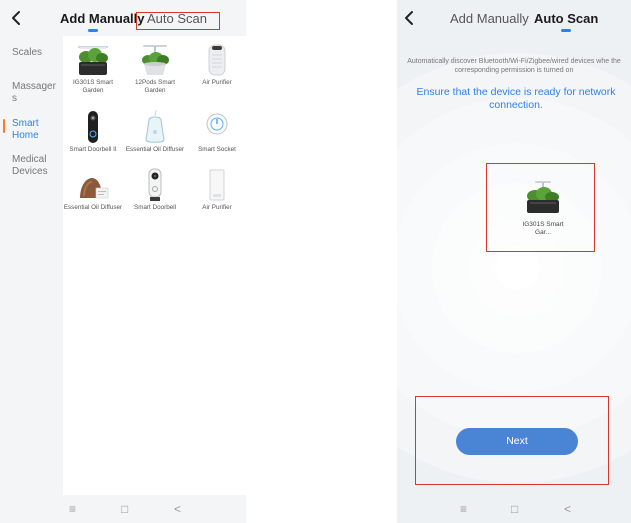  What do you see at coordinates (217, 127) in the screenshot?
I see `socket-icon` at bounding box center [217, 127].